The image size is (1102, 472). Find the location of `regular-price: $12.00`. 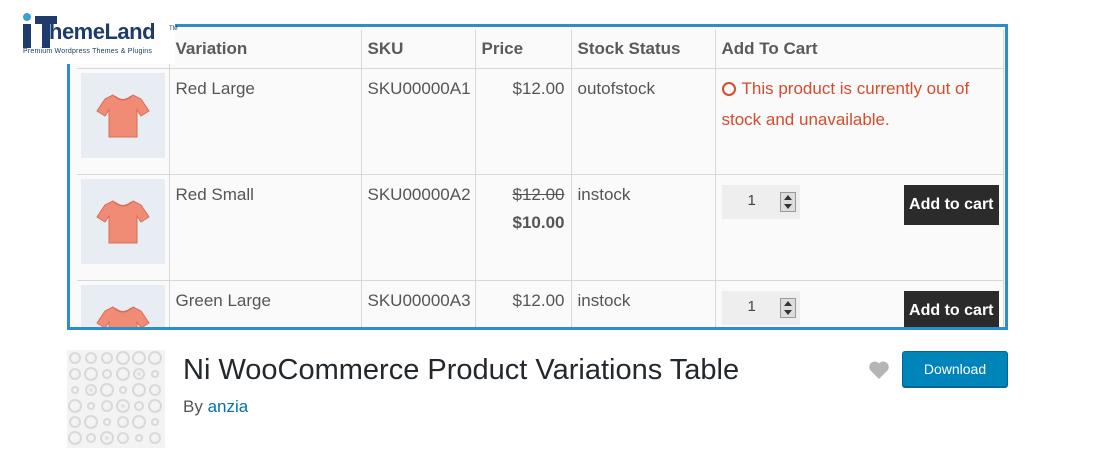

regular-price: $12.00 is located at coordinates (538, 194).